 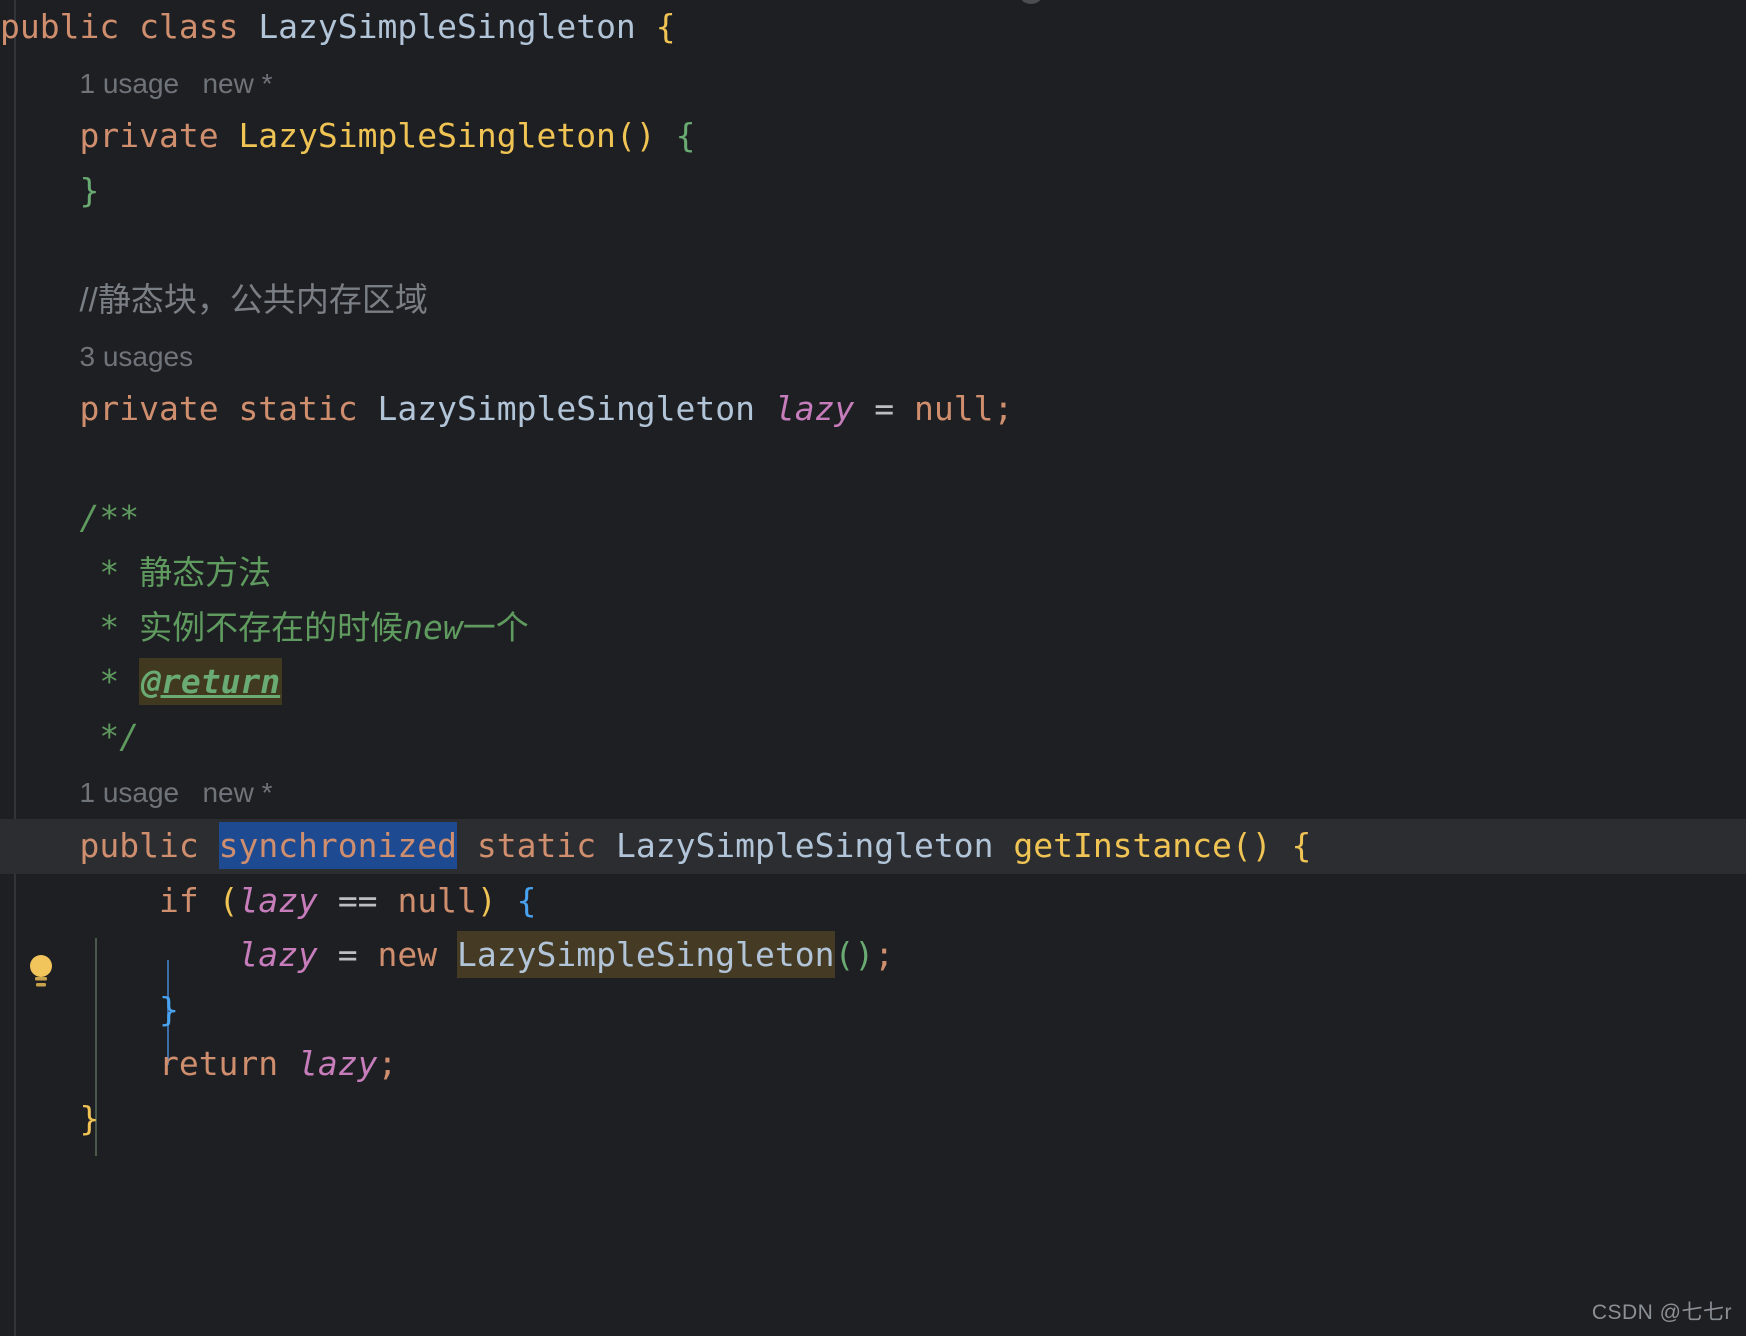 What do you see at coordinates (119, 736) in the screenshot?
I see `javadoc-close: */` at bounding box center [119, 736].